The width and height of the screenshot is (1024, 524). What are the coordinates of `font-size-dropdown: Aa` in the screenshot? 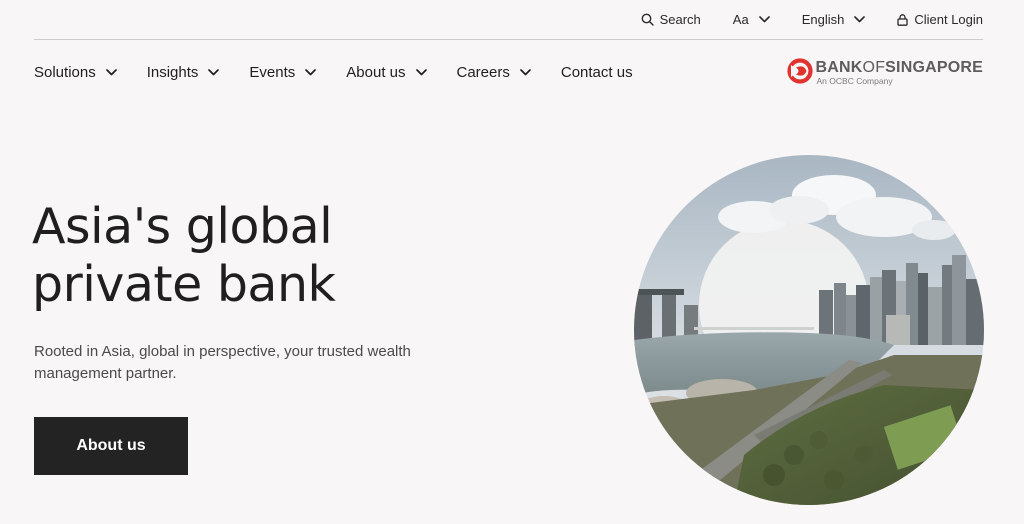 It's located at (751, 19).